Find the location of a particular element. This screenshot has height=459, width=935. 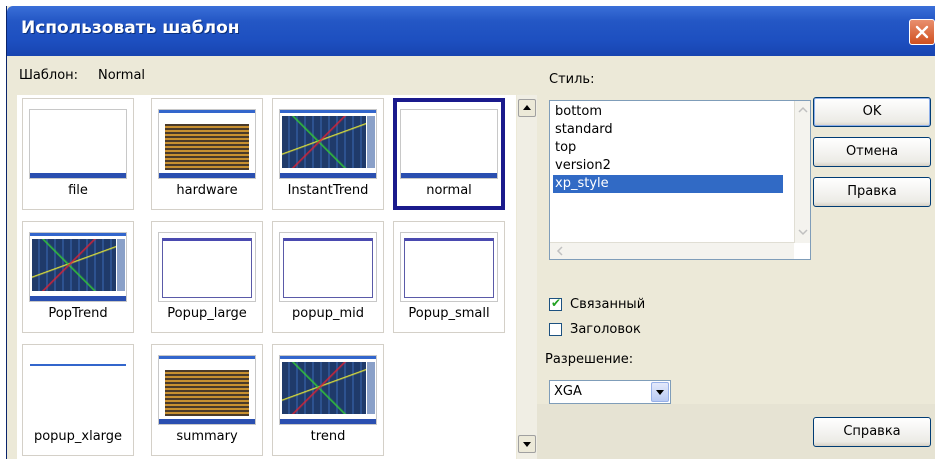

template-tile-label: Popup_large is located at coordinates (207, 313).